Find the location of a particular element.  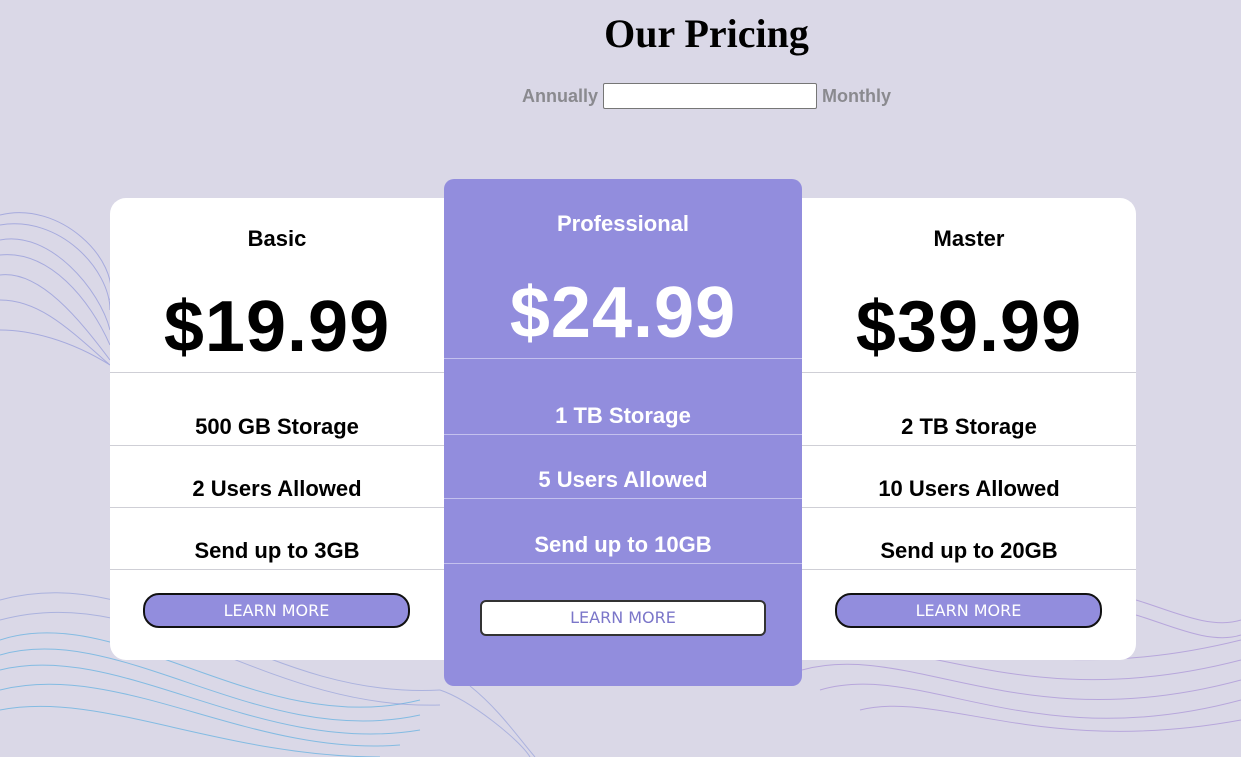

learn-more-button-basic: LEARN MORE is located at coordinates (276, 610).